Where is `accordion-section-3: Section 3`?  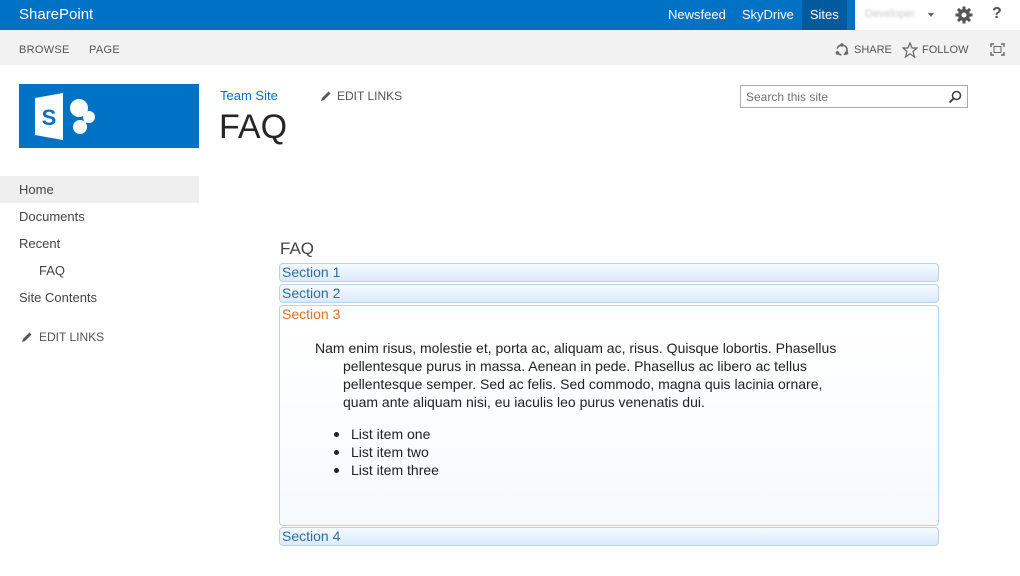 accordion-section-3: Section 3 is located at coordinates (609, 314).